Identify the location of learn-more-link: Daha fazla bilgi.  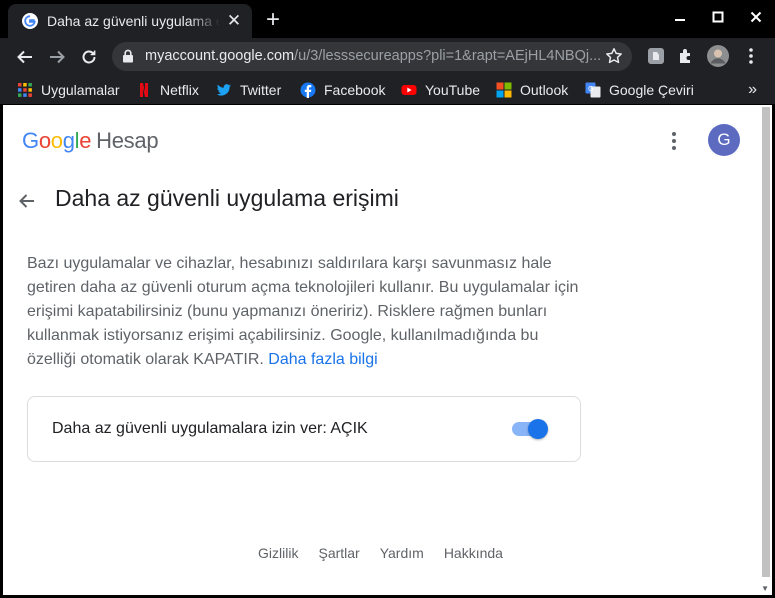
(322, 359).